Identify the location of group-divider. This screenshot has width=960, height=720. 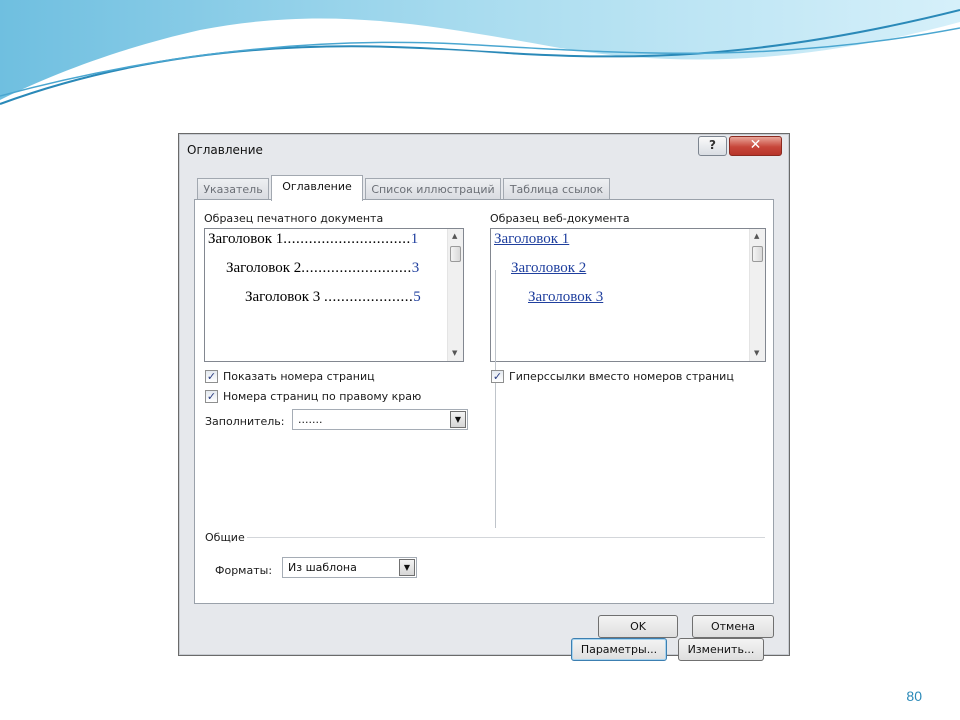
(506, 537).